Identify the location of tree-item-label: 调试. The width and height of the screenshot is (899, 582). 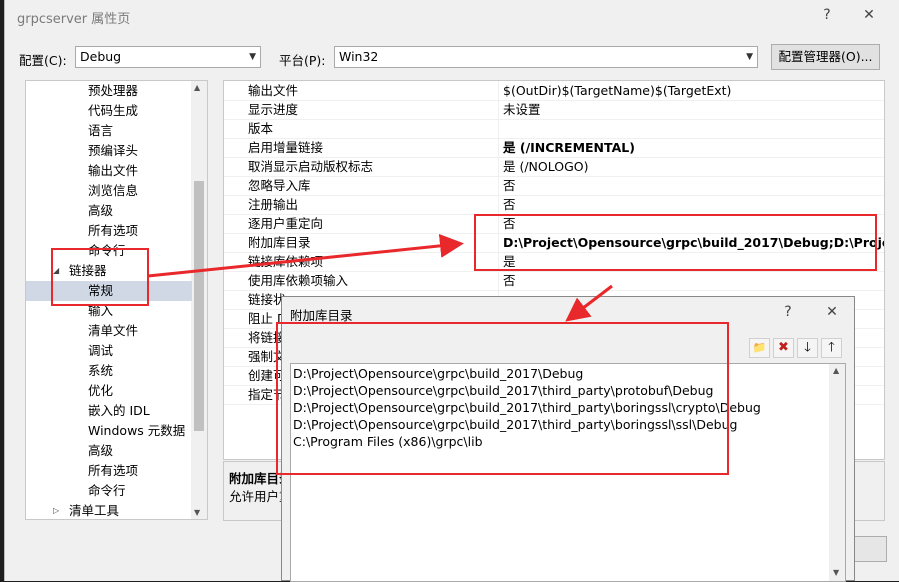
(101, 350).